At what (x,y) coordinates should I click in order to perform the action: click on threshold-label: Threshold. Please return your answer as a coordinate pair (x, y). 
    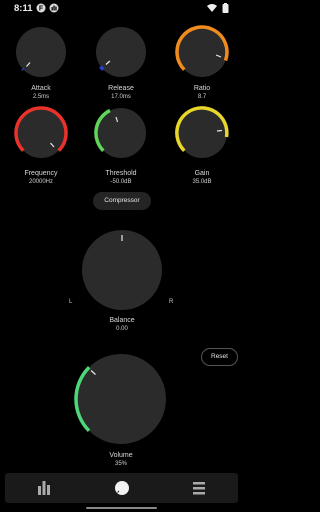
    Looking at the image, I should click on (121, 173).